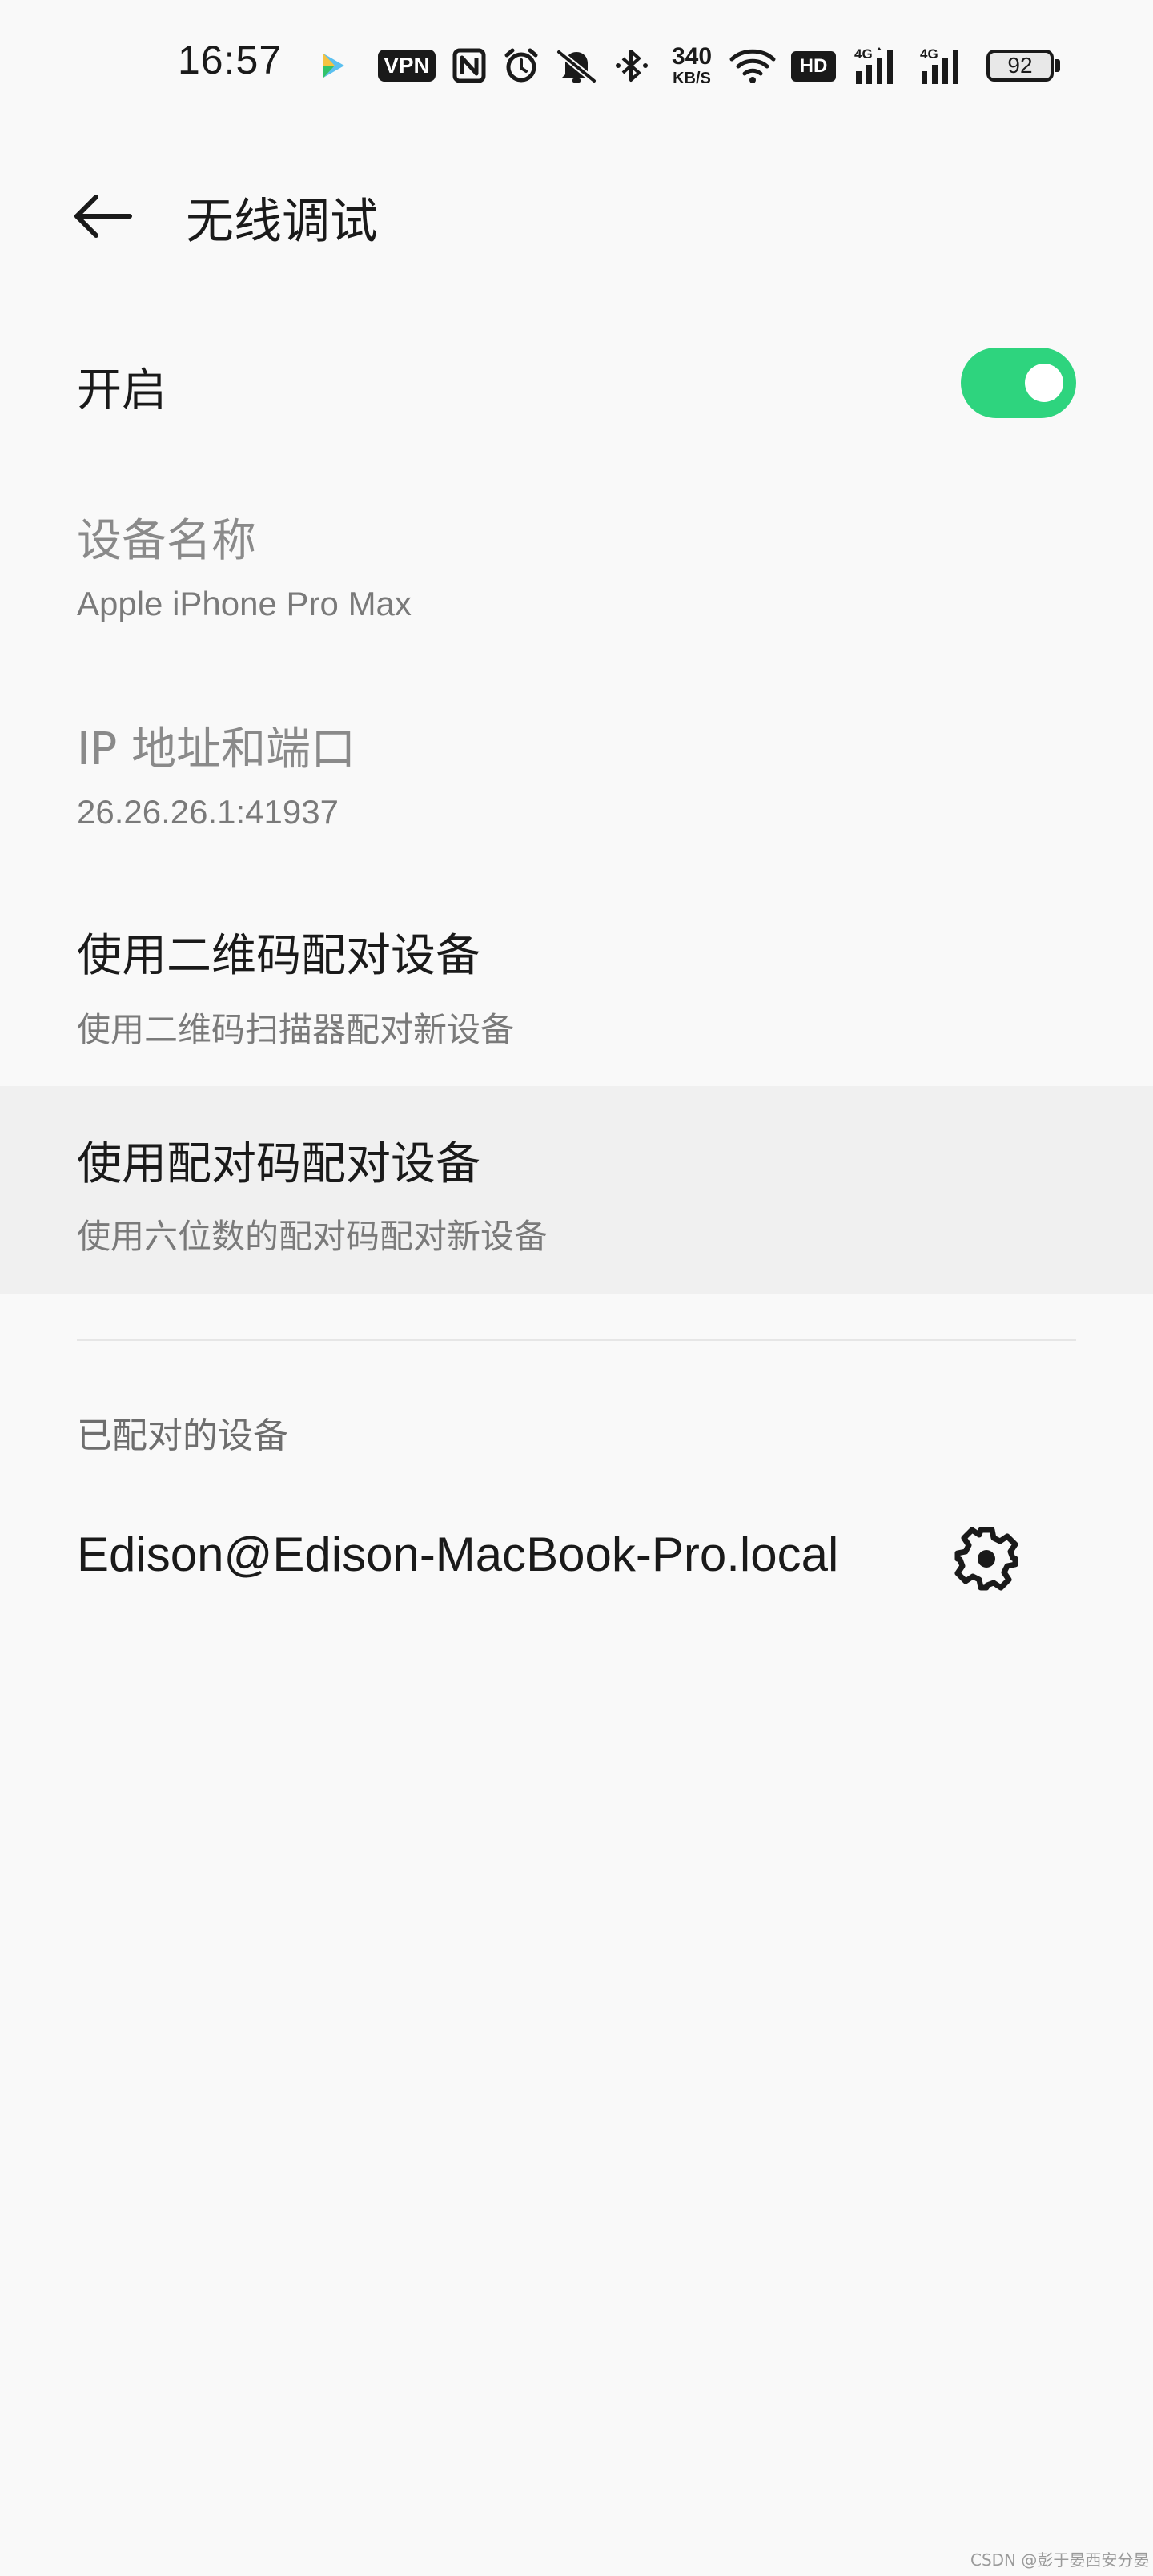 The image size is (1153, 2576). What do you see at coordinates (692, 79) in the screenshot?
I see `speed-unit: KB/S` at bounding box center [692, 79].